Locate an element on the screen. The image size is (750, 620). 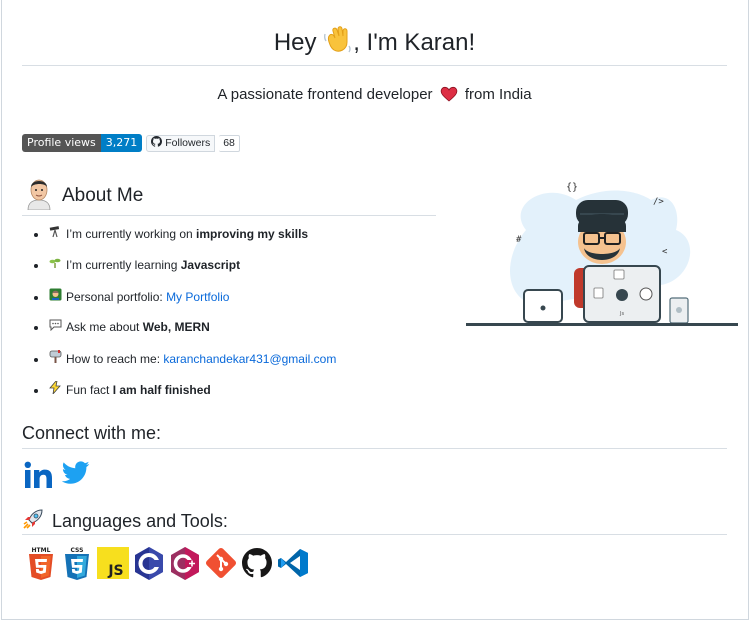
page-title: Hey , I'm Karan! is located at coordinates (374, 45).